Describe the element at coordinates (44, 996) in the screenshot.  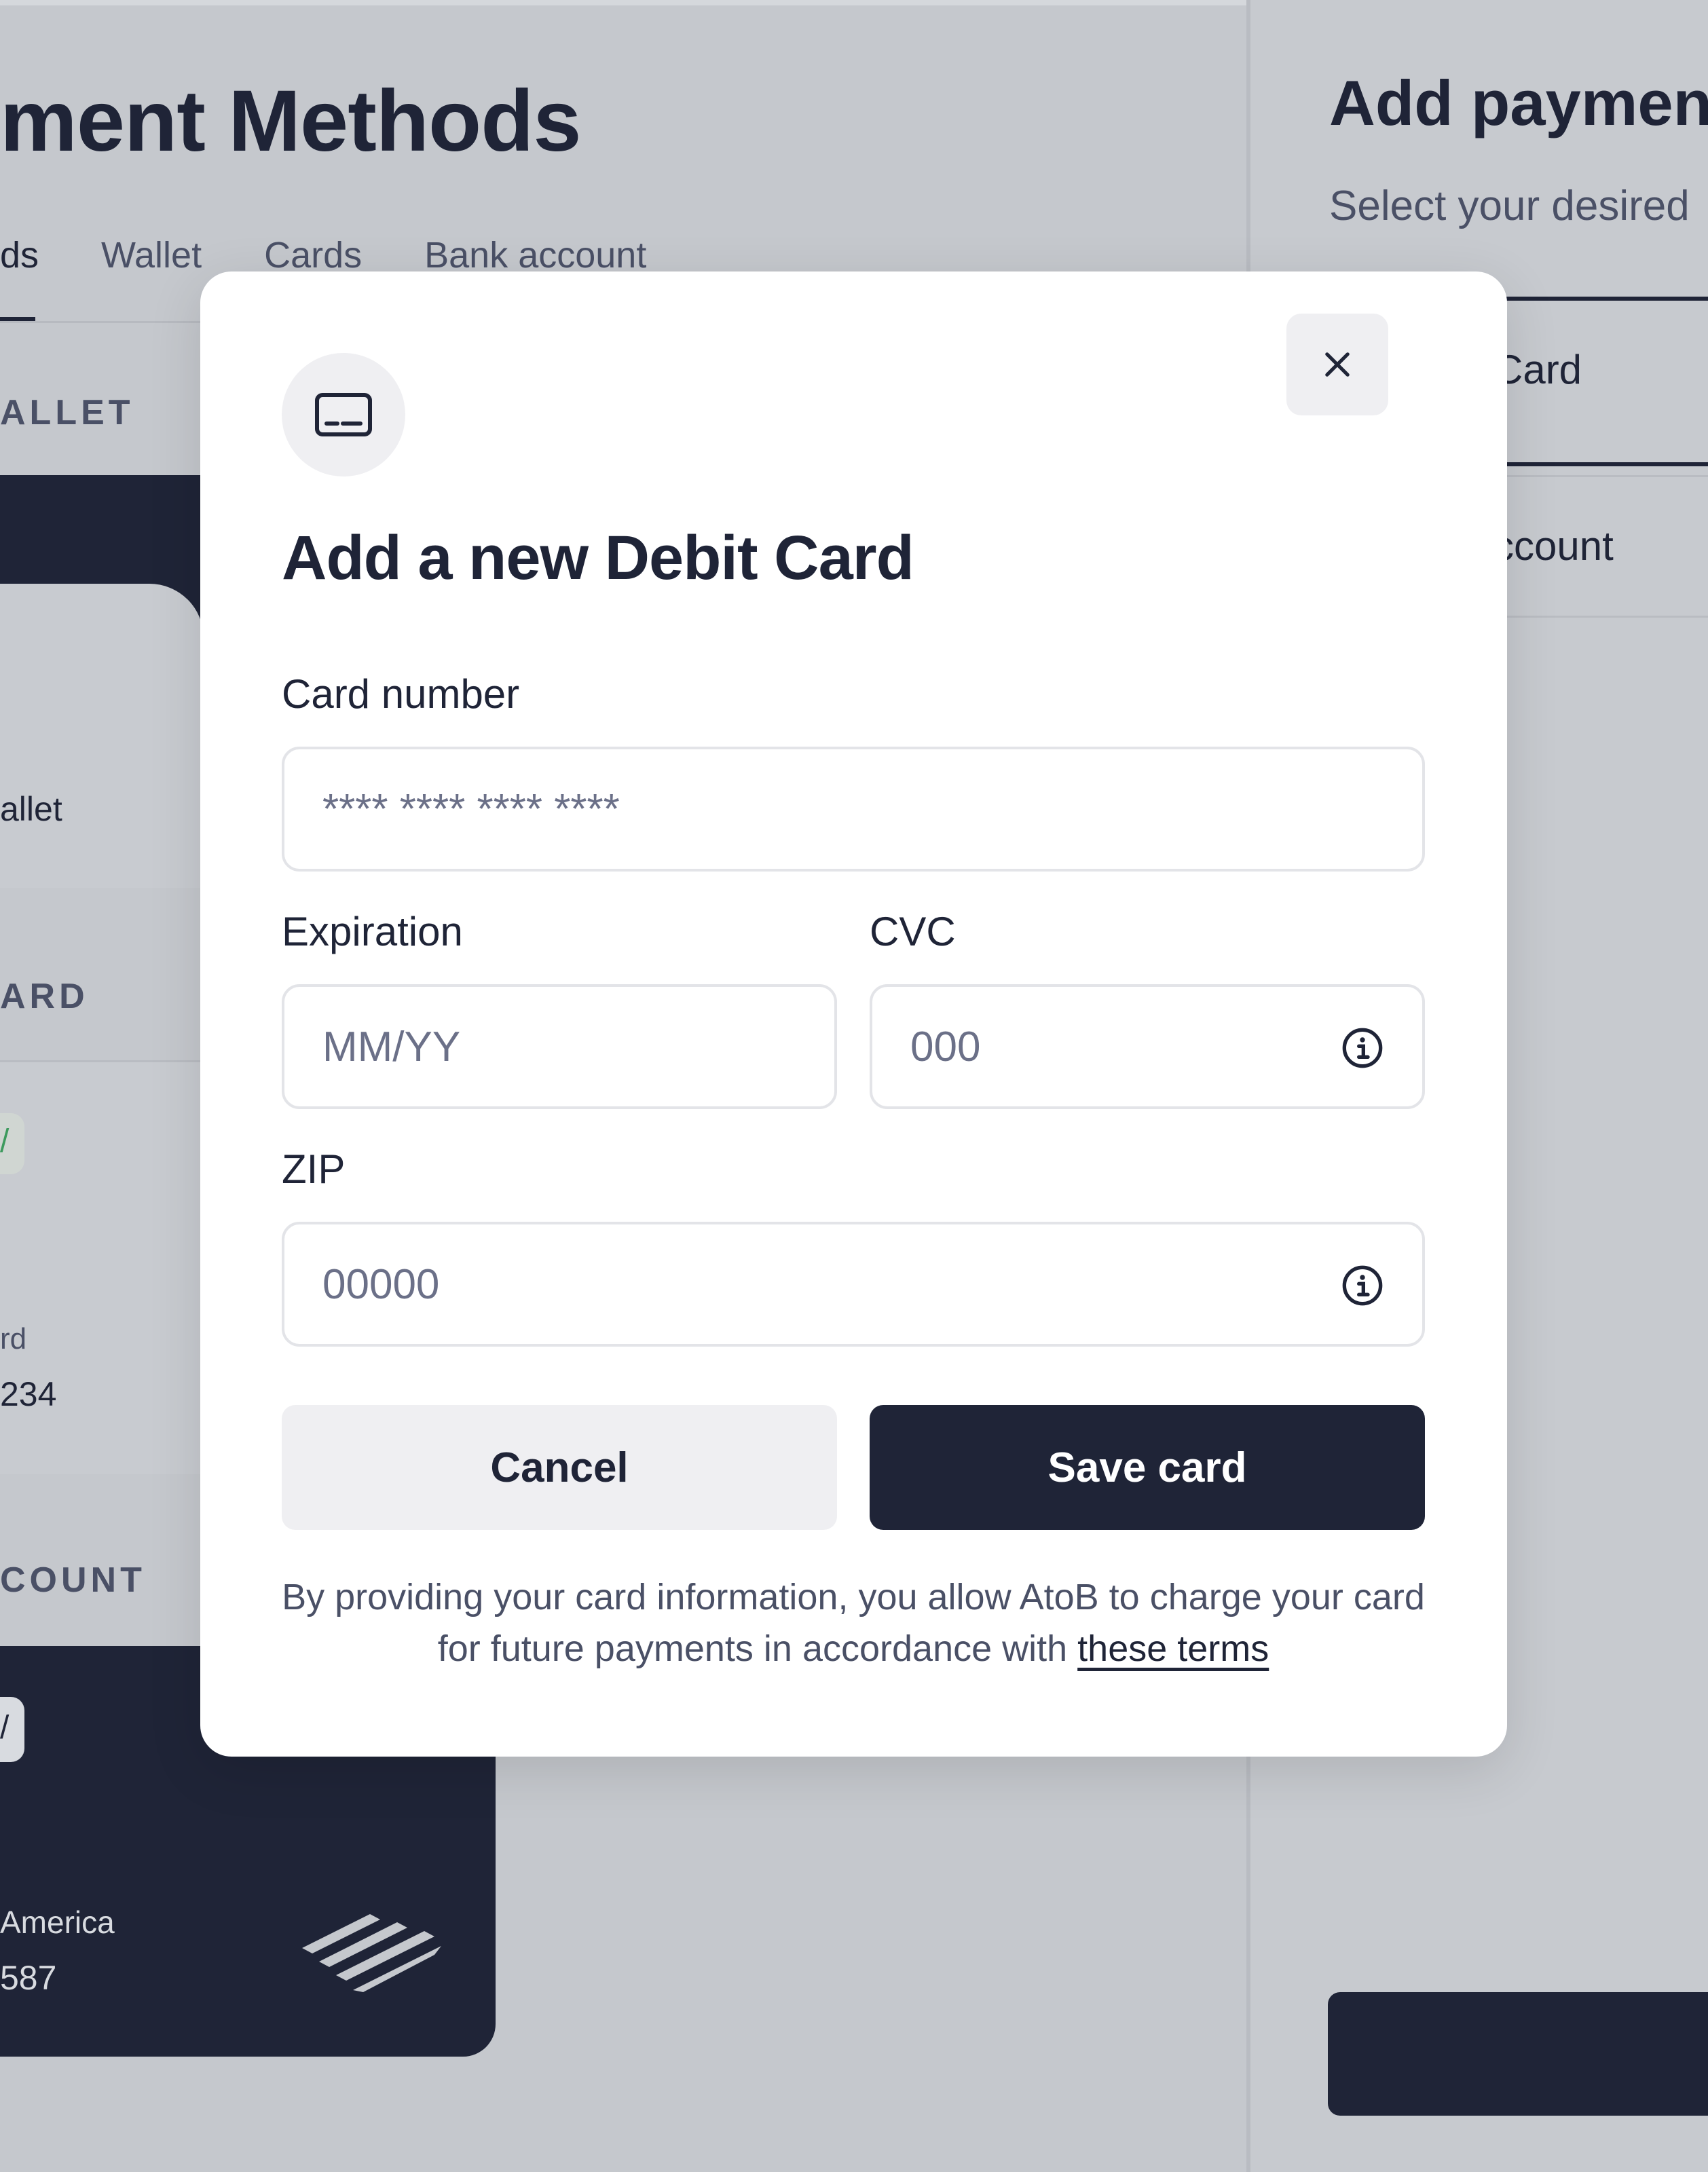
I see `section-card-heading: ARD` at that location.